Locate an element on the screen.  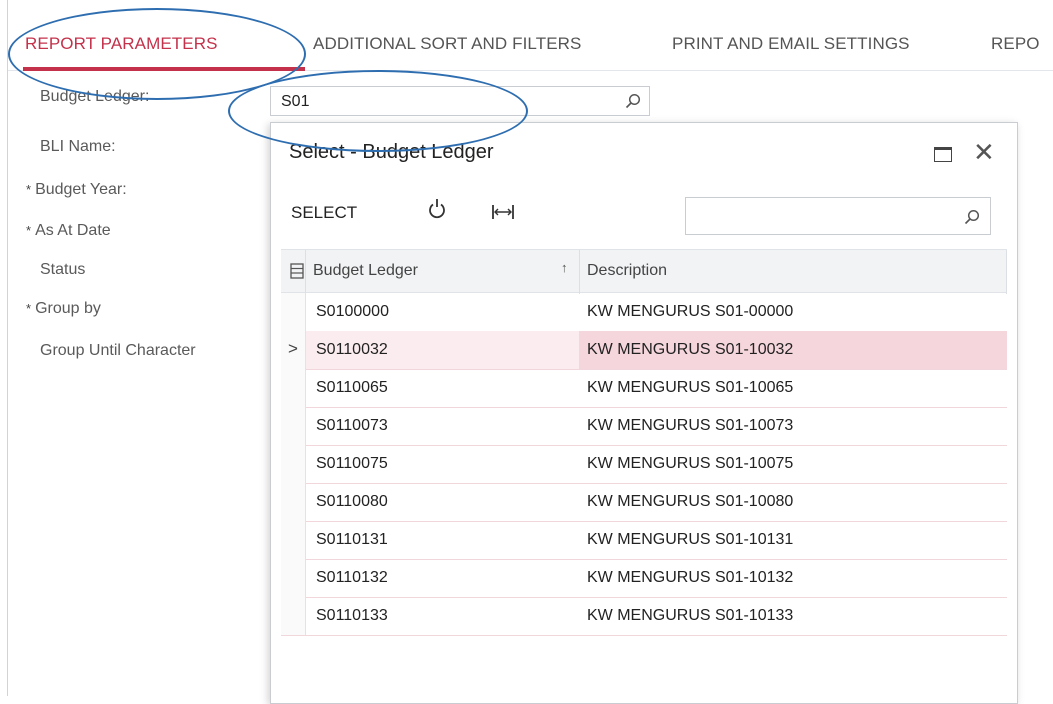
cell-description: KW MENGURUS S01-10073 is located at coordinates (690, 425).